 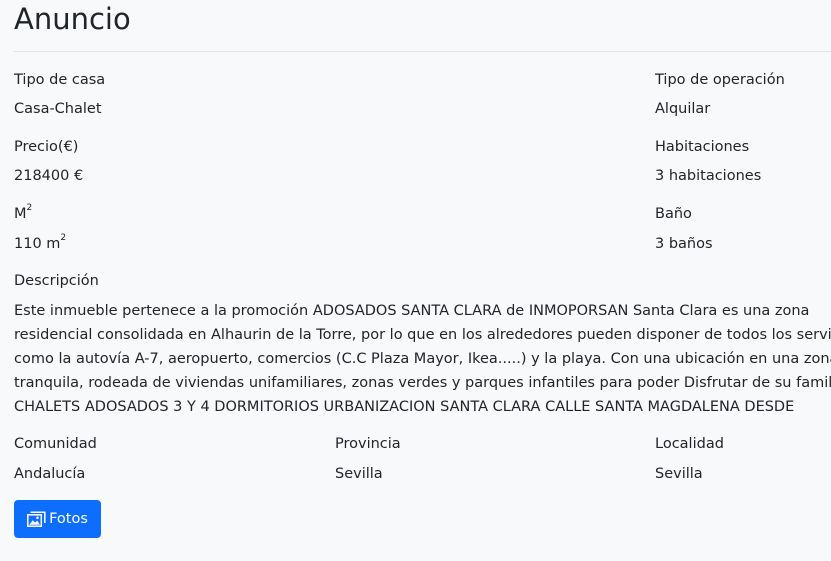 I want to click on precio-label: Precio(€), so click(x=46, y=147).